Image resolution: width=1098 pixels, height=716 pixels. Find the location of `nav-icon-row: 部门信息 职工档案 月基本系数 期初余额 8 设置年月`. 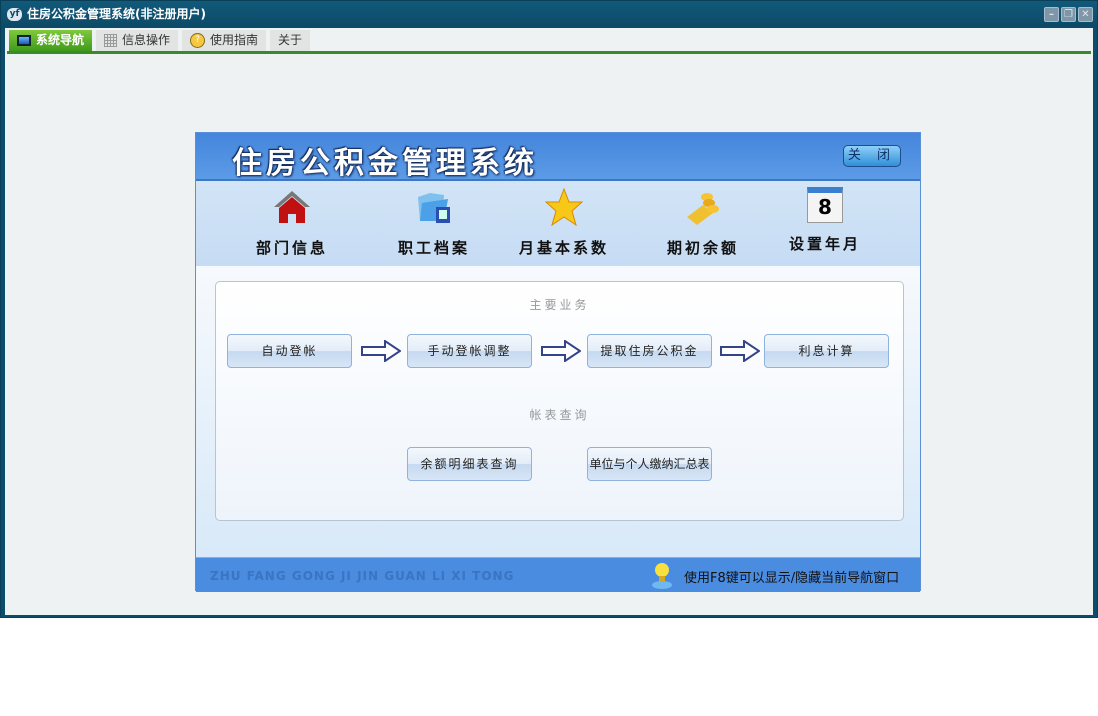

nav-icon-row: 部门信息 职工档案 月基本系数 期初余额 8 设置年月 is located at coordinates (558, 223).